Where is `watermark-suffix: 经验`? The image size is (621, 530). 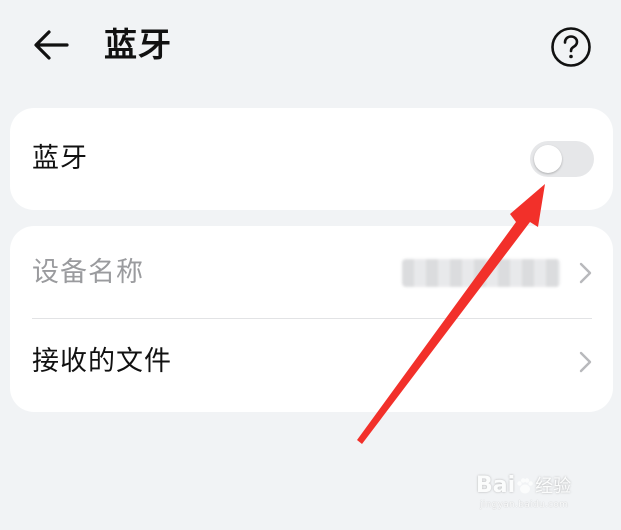 watermark-suffix: 经验 is located at coordinates (553, 486).